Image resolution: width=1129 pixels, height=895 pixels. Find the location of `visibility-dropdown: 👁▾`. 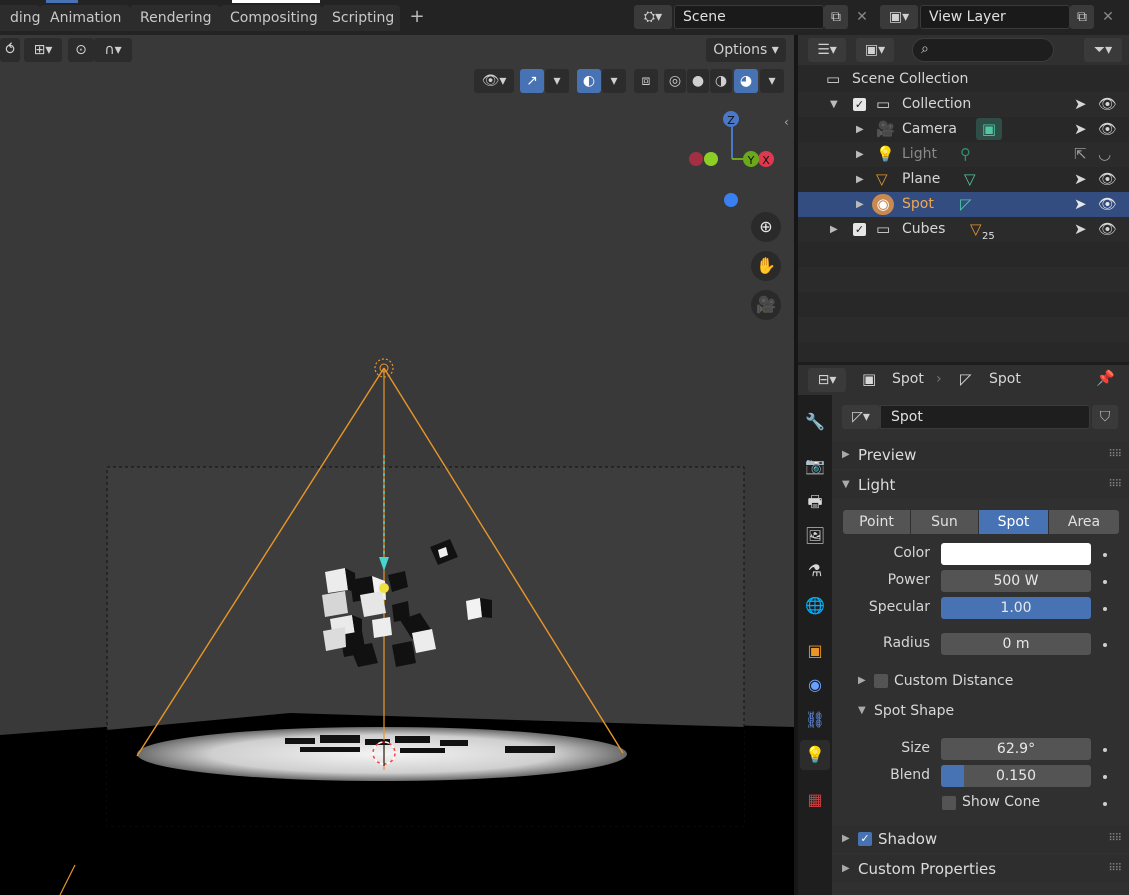

visibility-dropdown: 👁▾ is located at coordinates (494, 81).